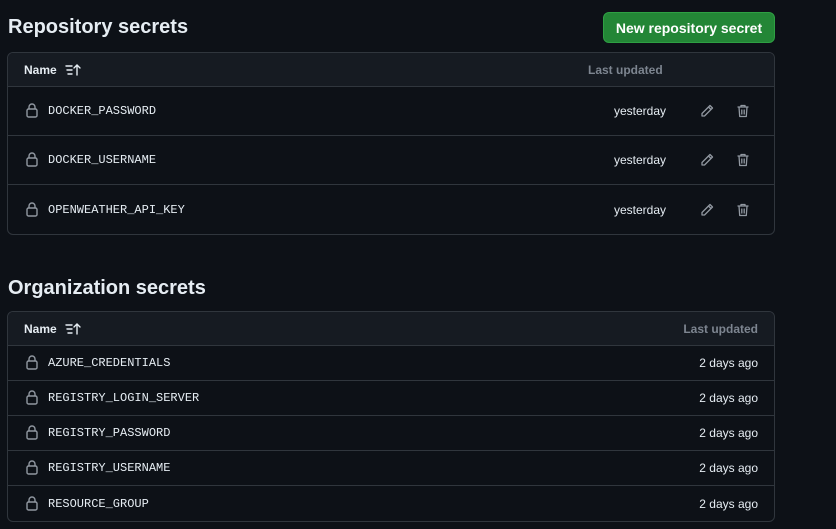 This screenshot has height=529, width=836. What do you see at coordinates (391, 468) in the screenshot?
I see `secret-row: REGISTRY_USERNAME 2 days ago` at bounding box center [391, 468].